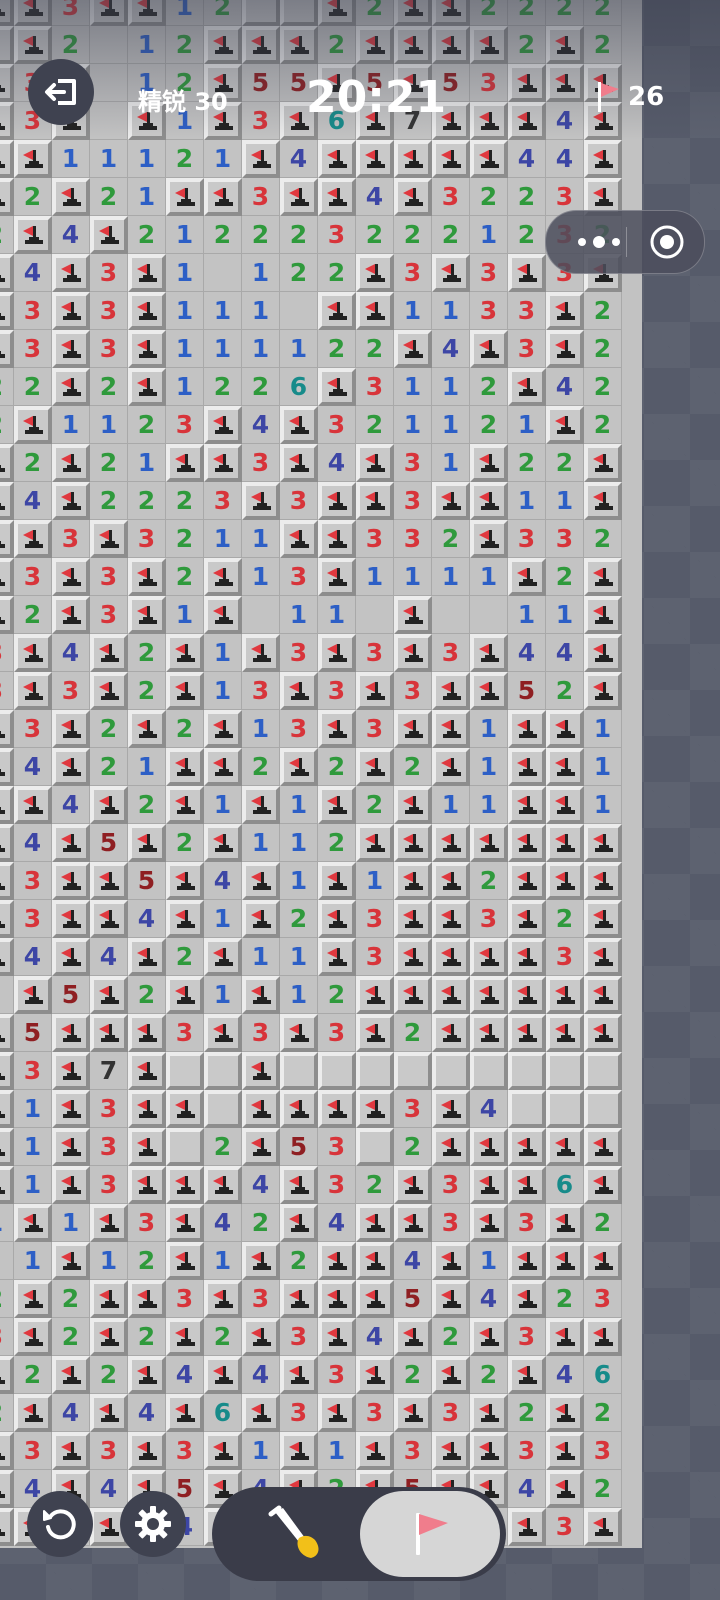 The width and height of the screenshot is (720, 1600). Describe the element at coordinates (565, 1185) in the screenshot. I see `number-cell: 6` at that location.